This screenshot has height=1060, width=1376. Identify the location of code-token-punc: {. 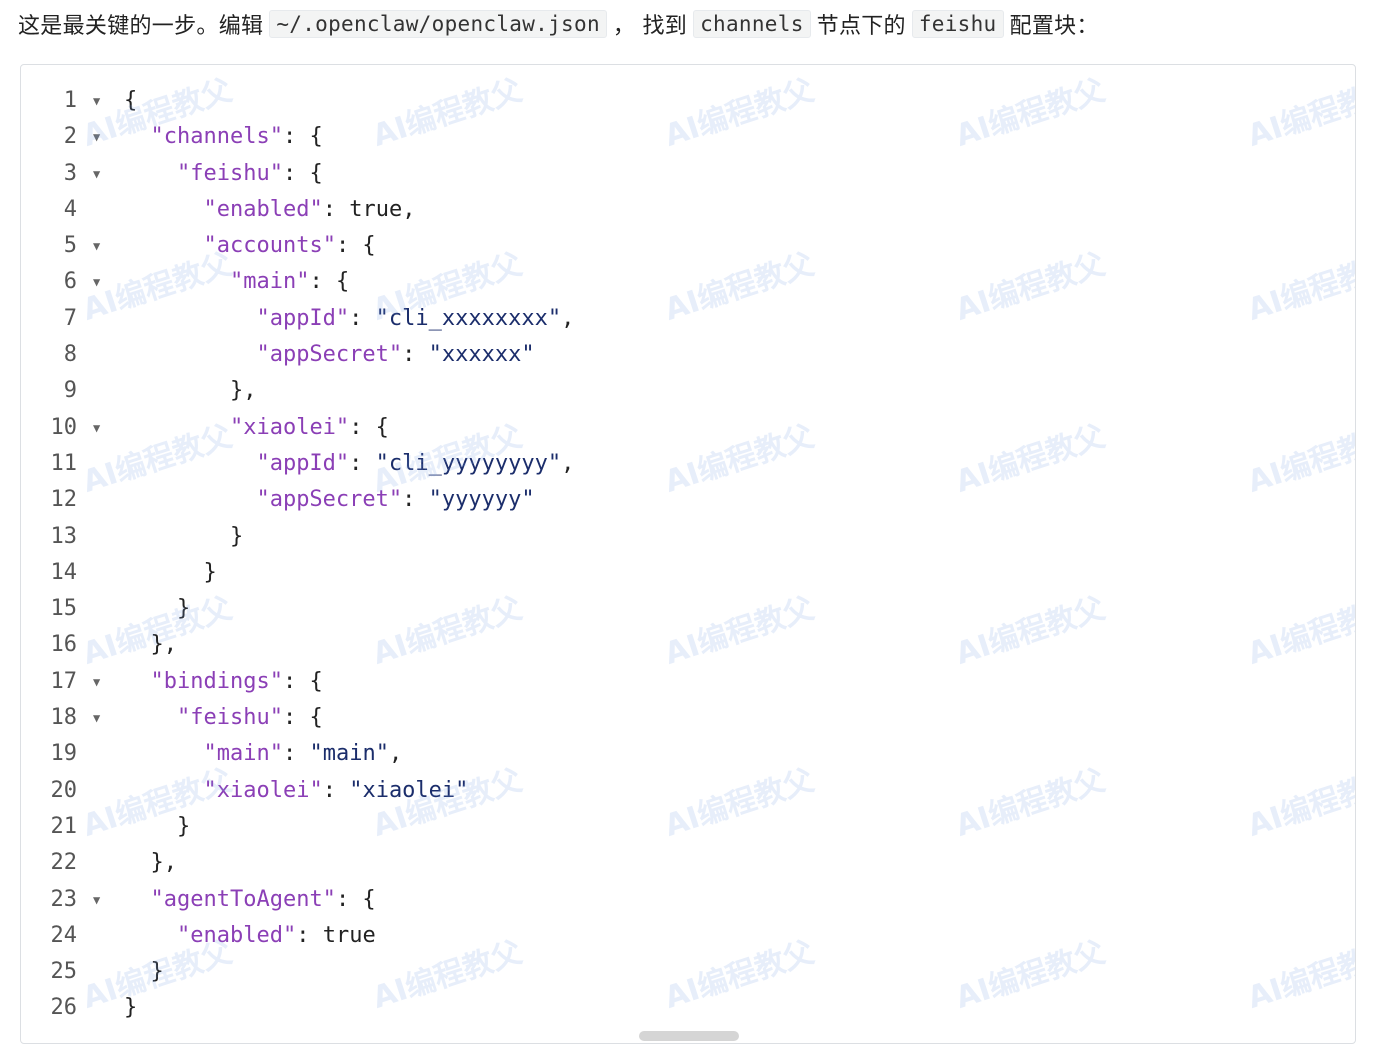
(131, 100).